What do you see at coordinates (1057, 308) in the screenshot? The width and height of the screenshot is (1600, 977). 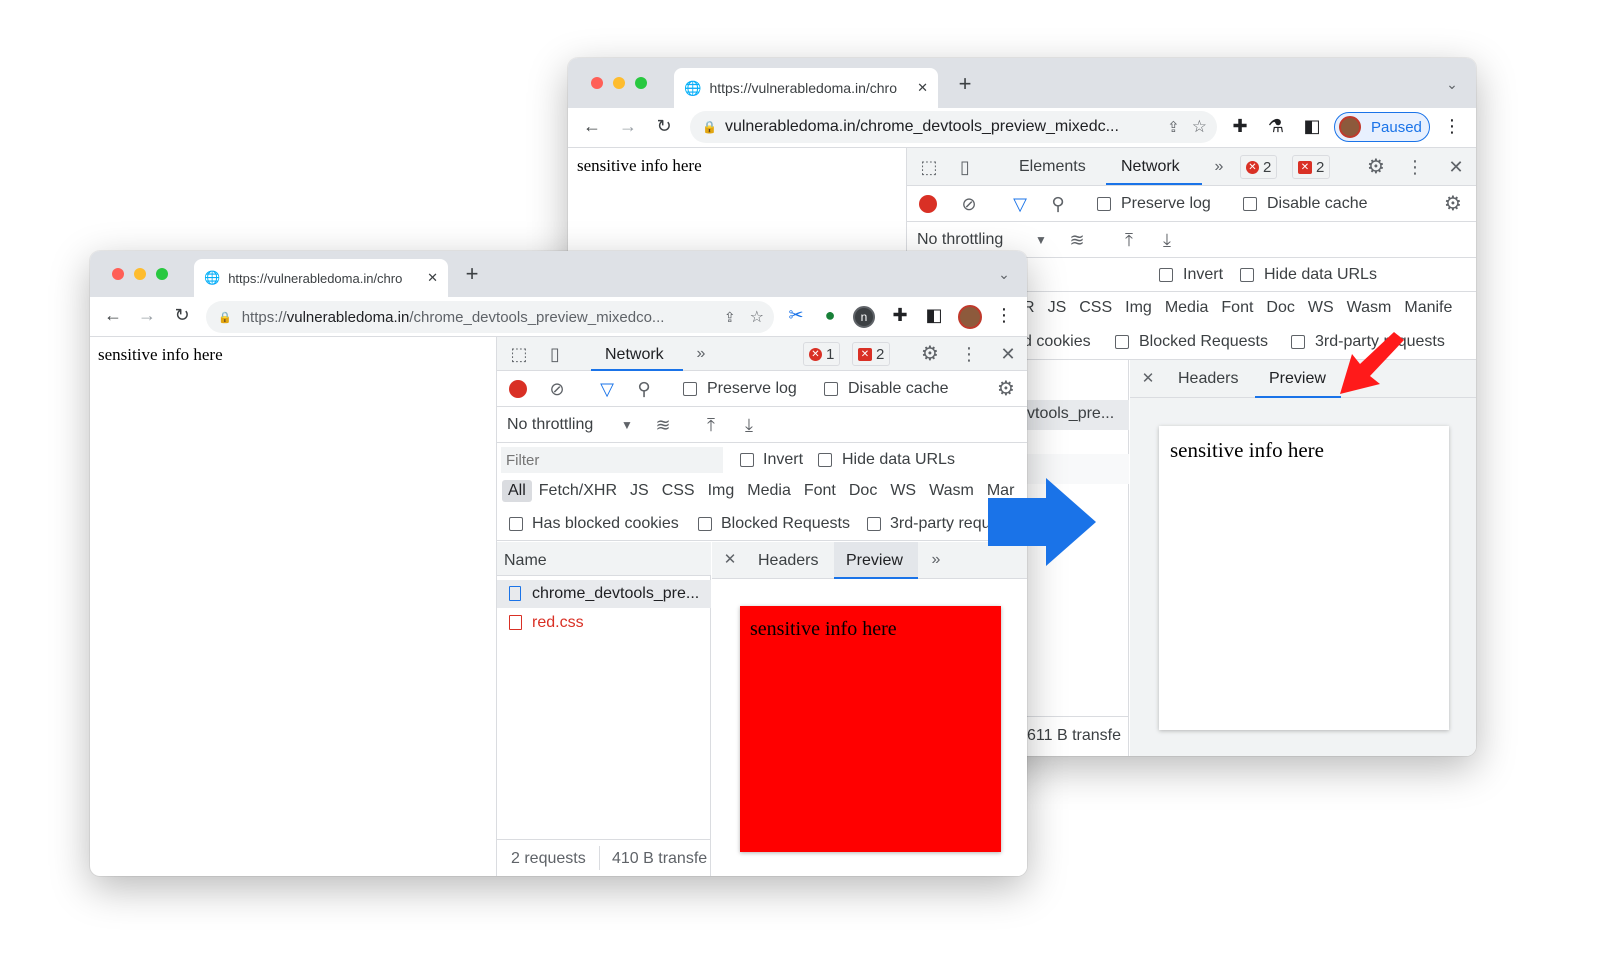 I see `type-filter-chip: JS` at bounding box center [1057, 308].